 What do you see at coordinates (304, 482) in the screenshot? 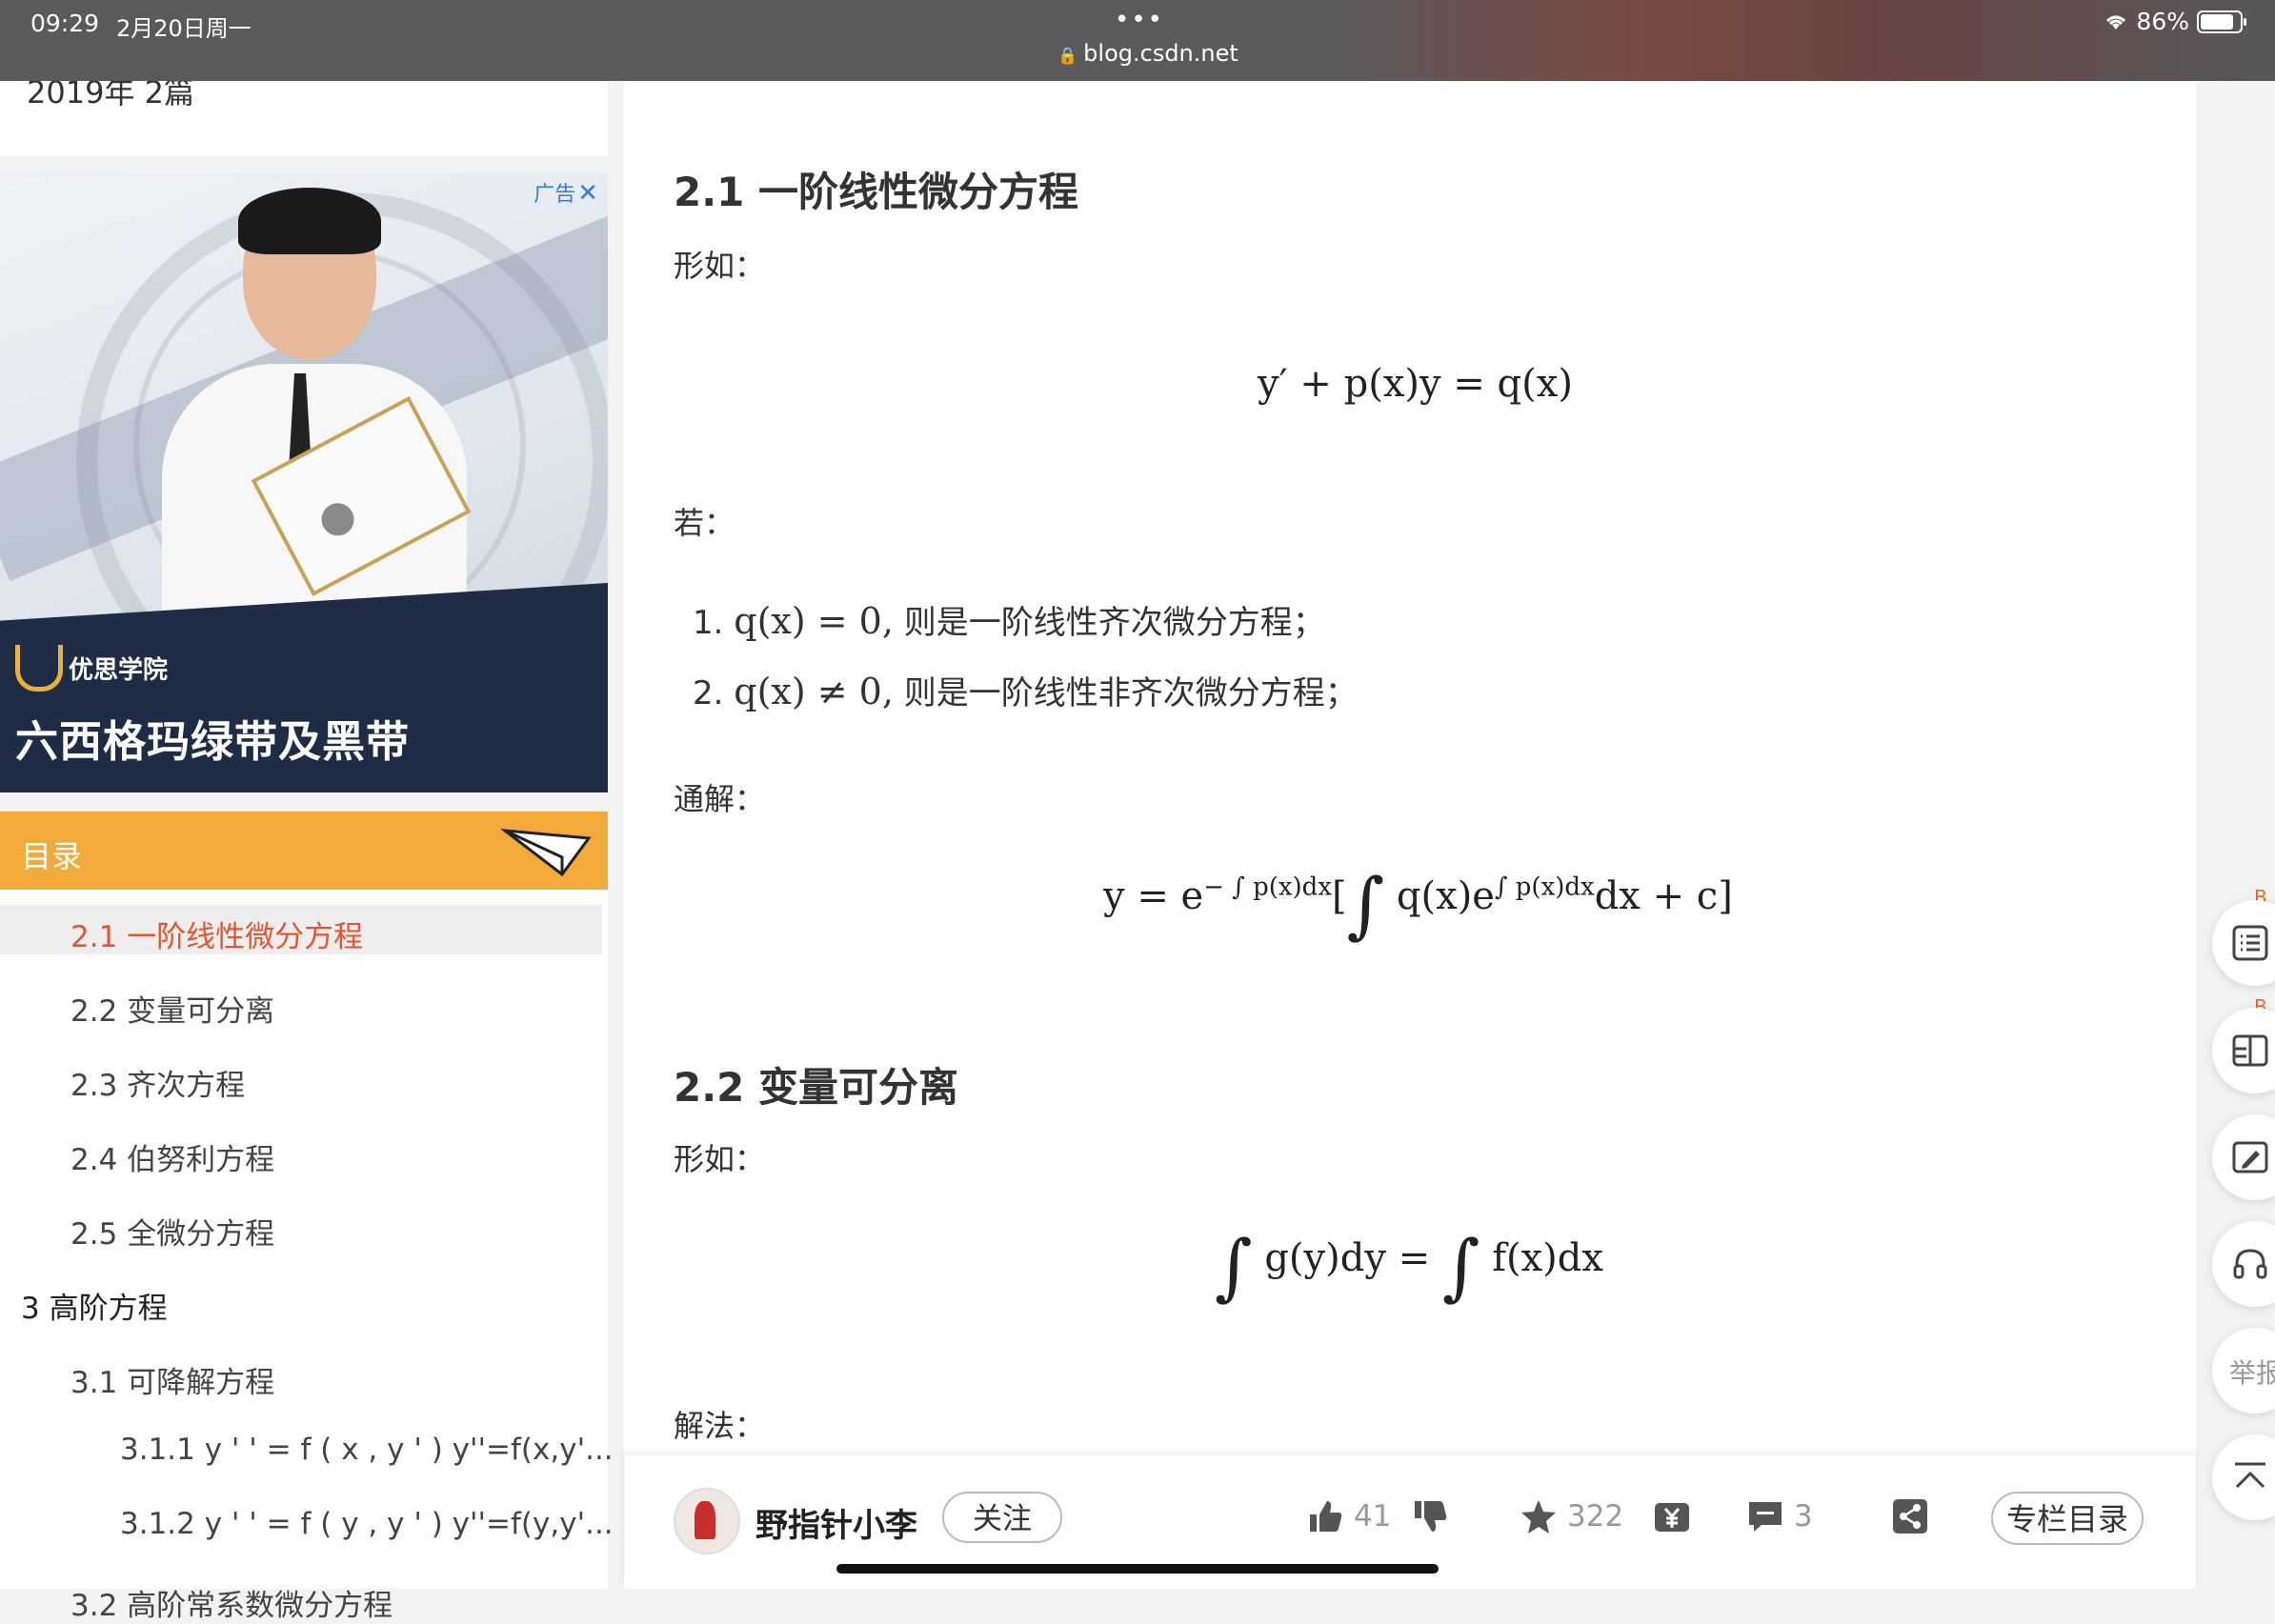
I see `ad-banner: 优思学院 六西格玛绿带及黑带 广告✕` at bounding box center [304, 482].